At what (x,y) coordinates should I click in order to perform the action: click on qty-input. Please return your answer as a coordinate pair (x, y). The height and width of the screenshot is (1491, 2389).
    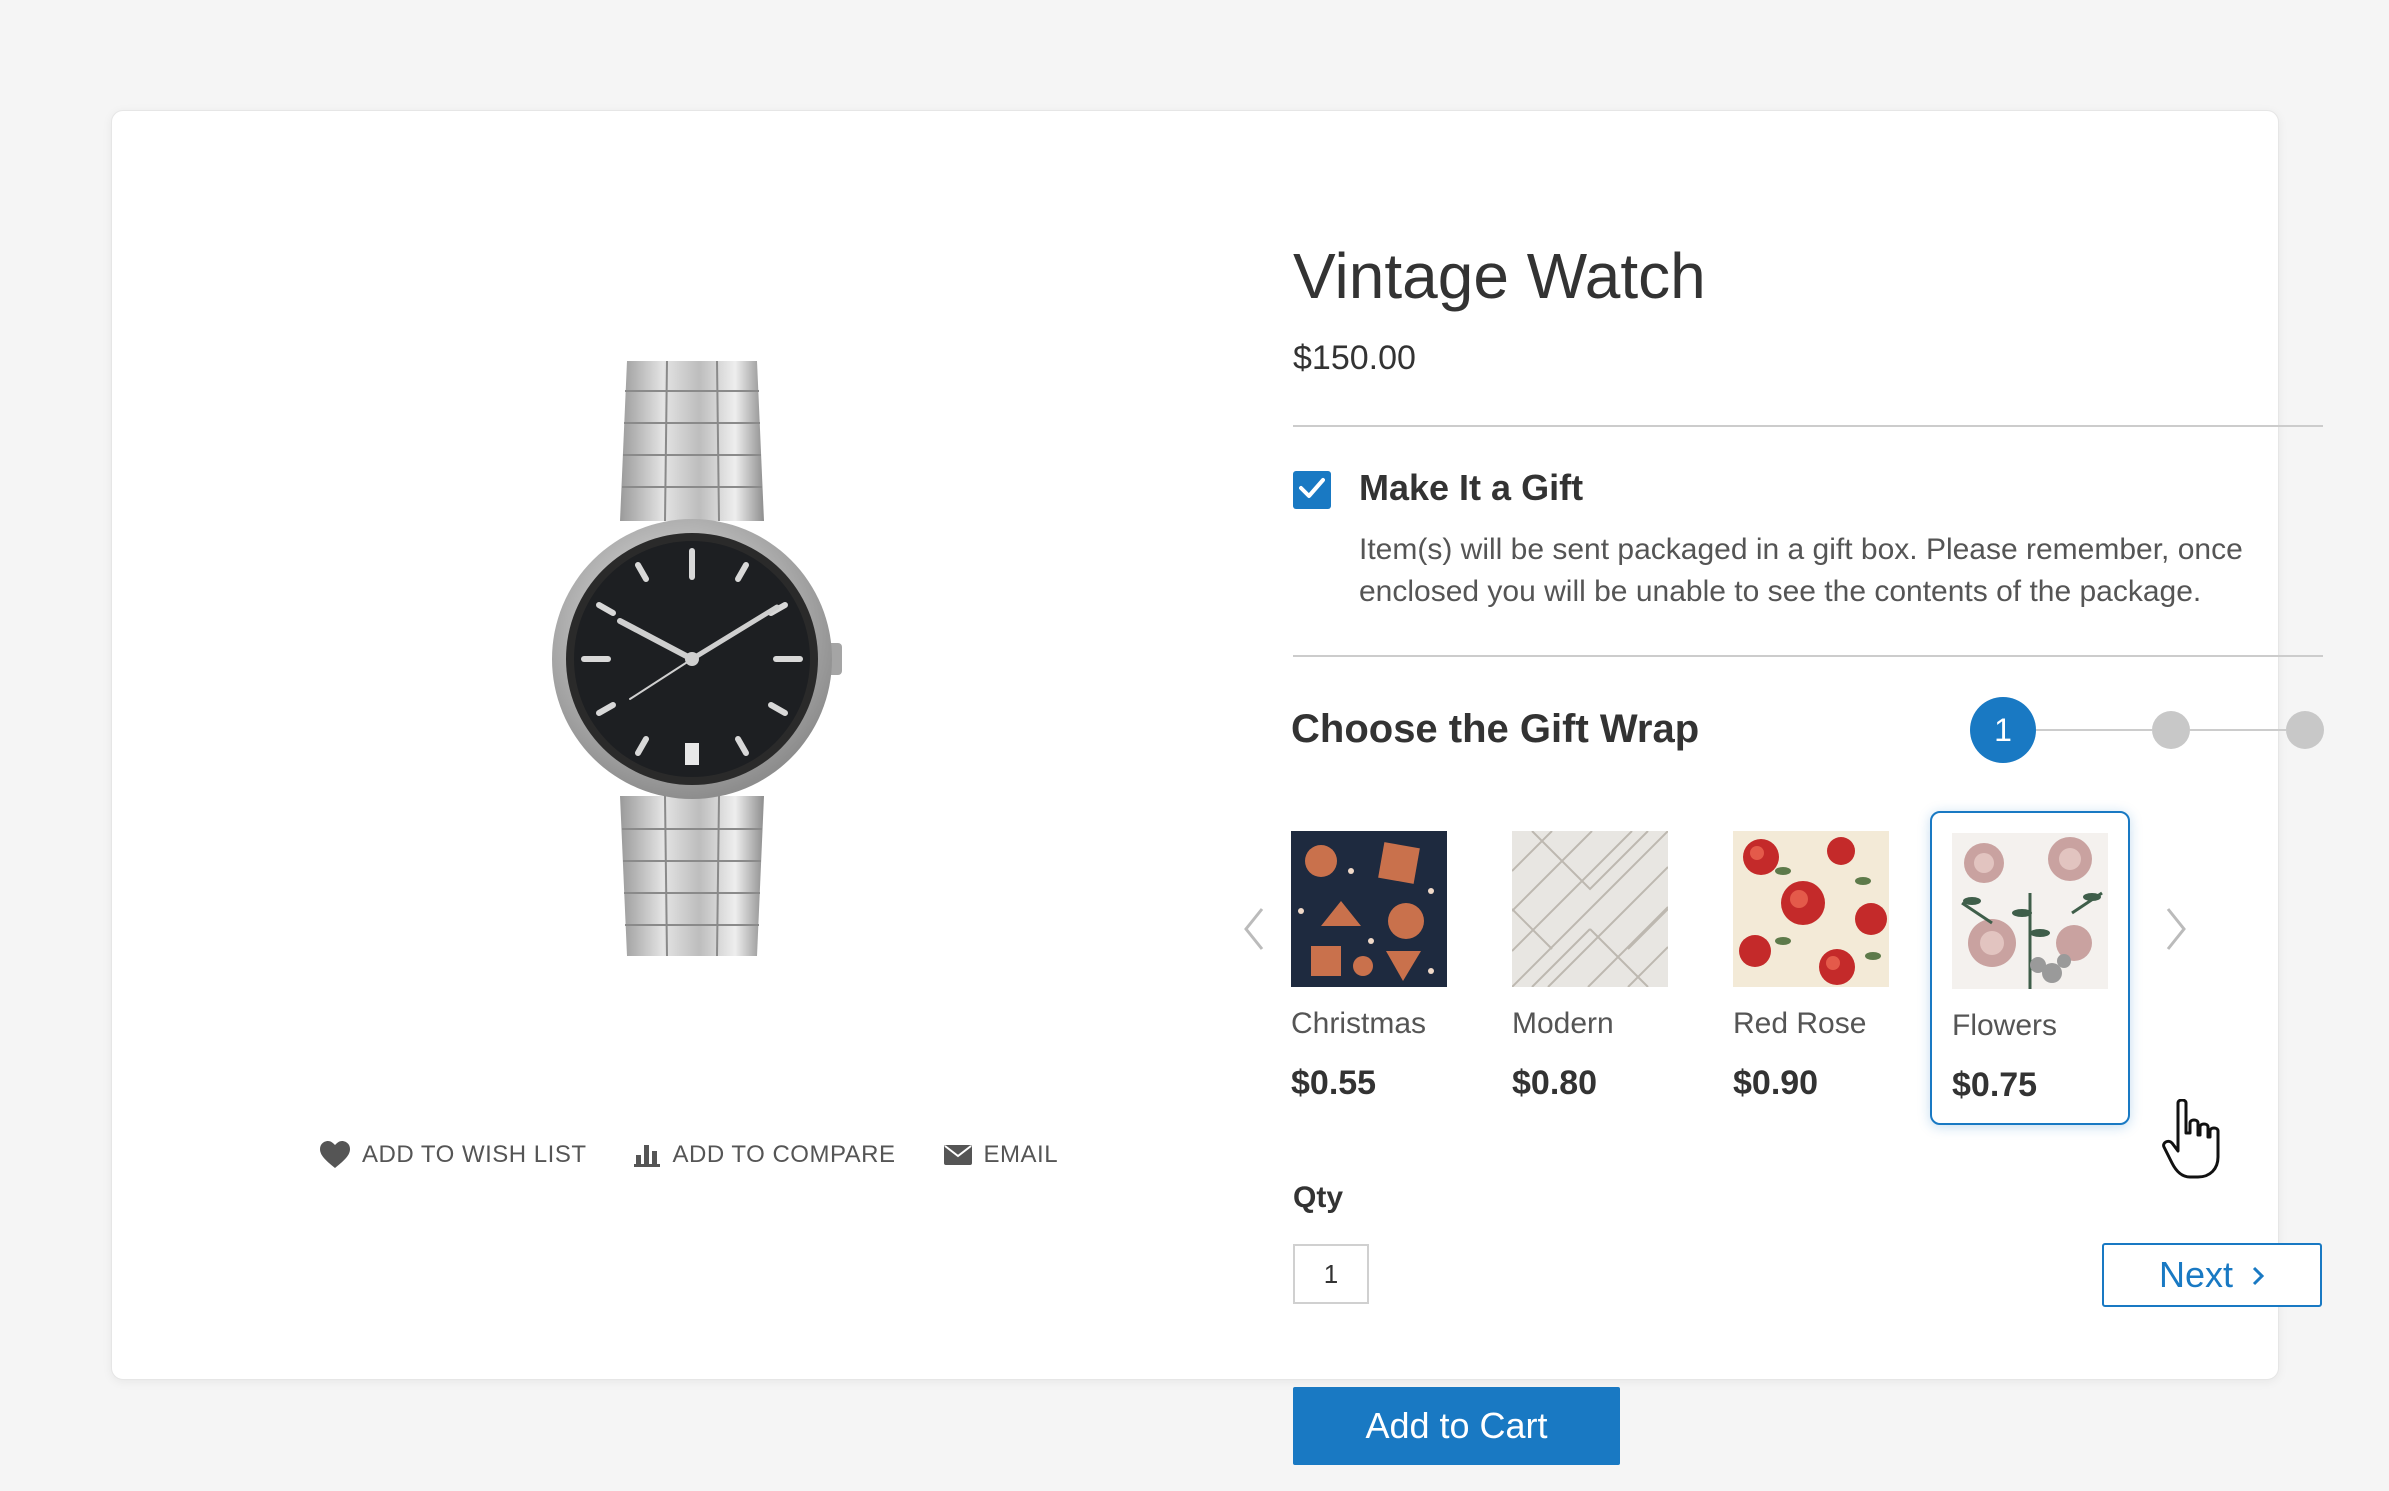
    Looking at the image, I should click on (1331, 1274).